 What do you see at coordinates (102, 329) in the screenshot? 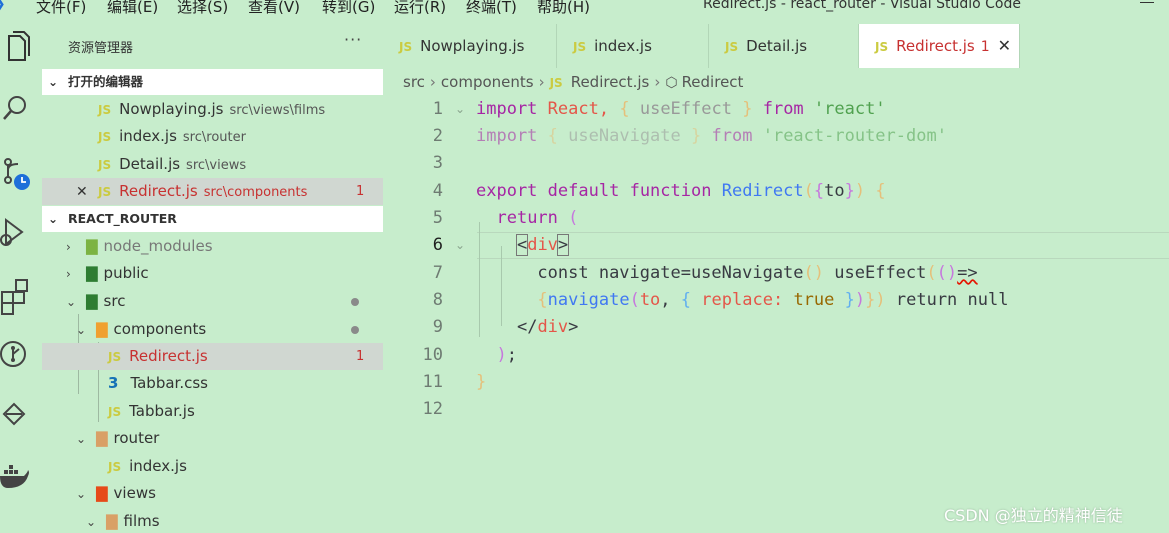
I see `components-folder-icon: ▇` at bounding box center [102, 329].